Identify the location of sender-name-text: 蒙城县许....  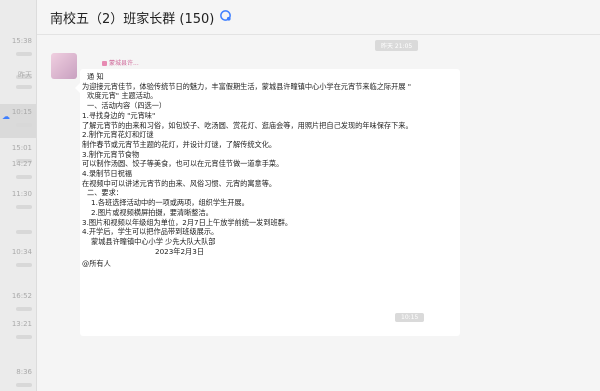
(124, 63).